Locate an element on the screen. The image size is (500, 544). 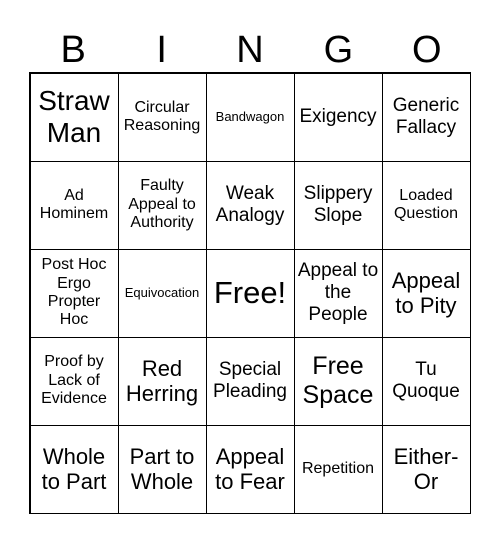
header-letter-i: I is located at coordinates (161, 50).